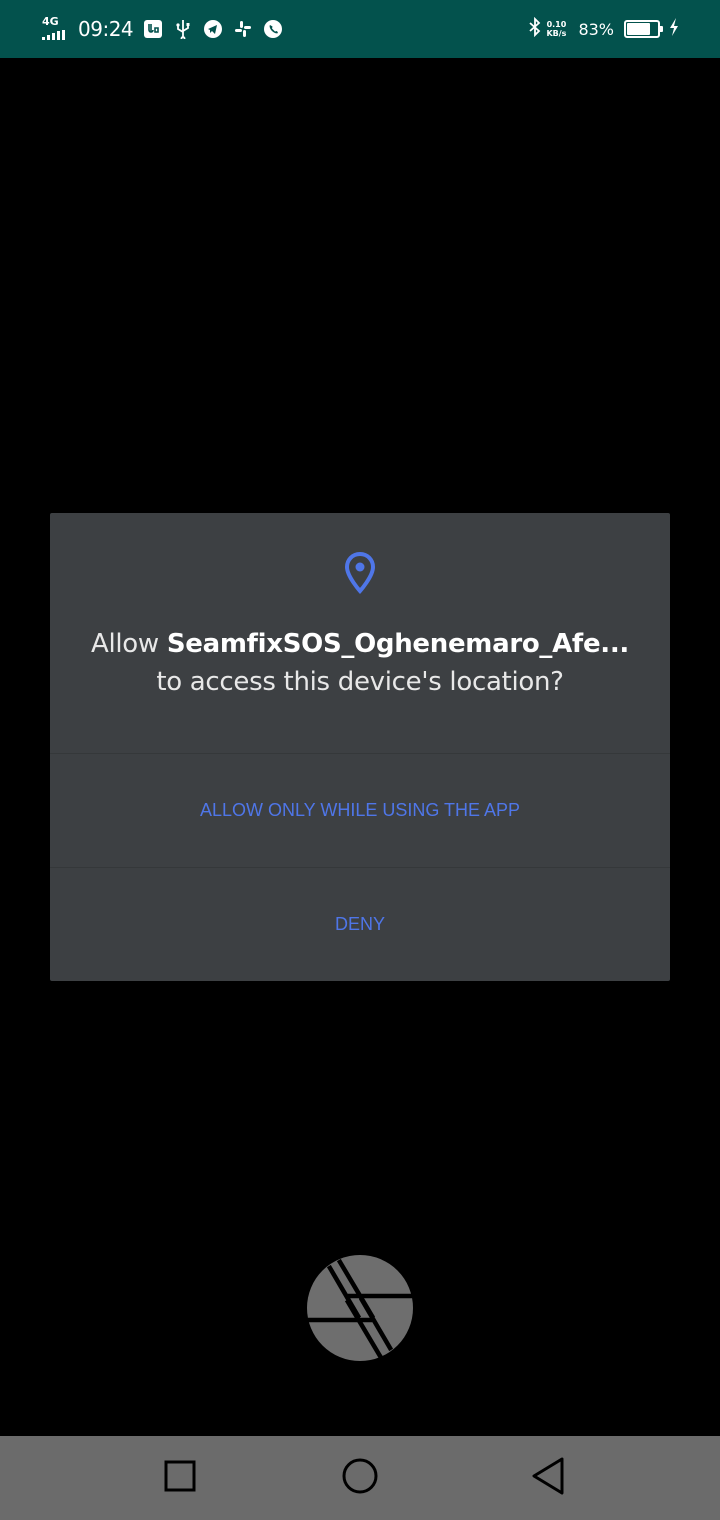 This screenshot has height=1520, width=720. I want to click on back-triangle-icon, so click(548, 1478).